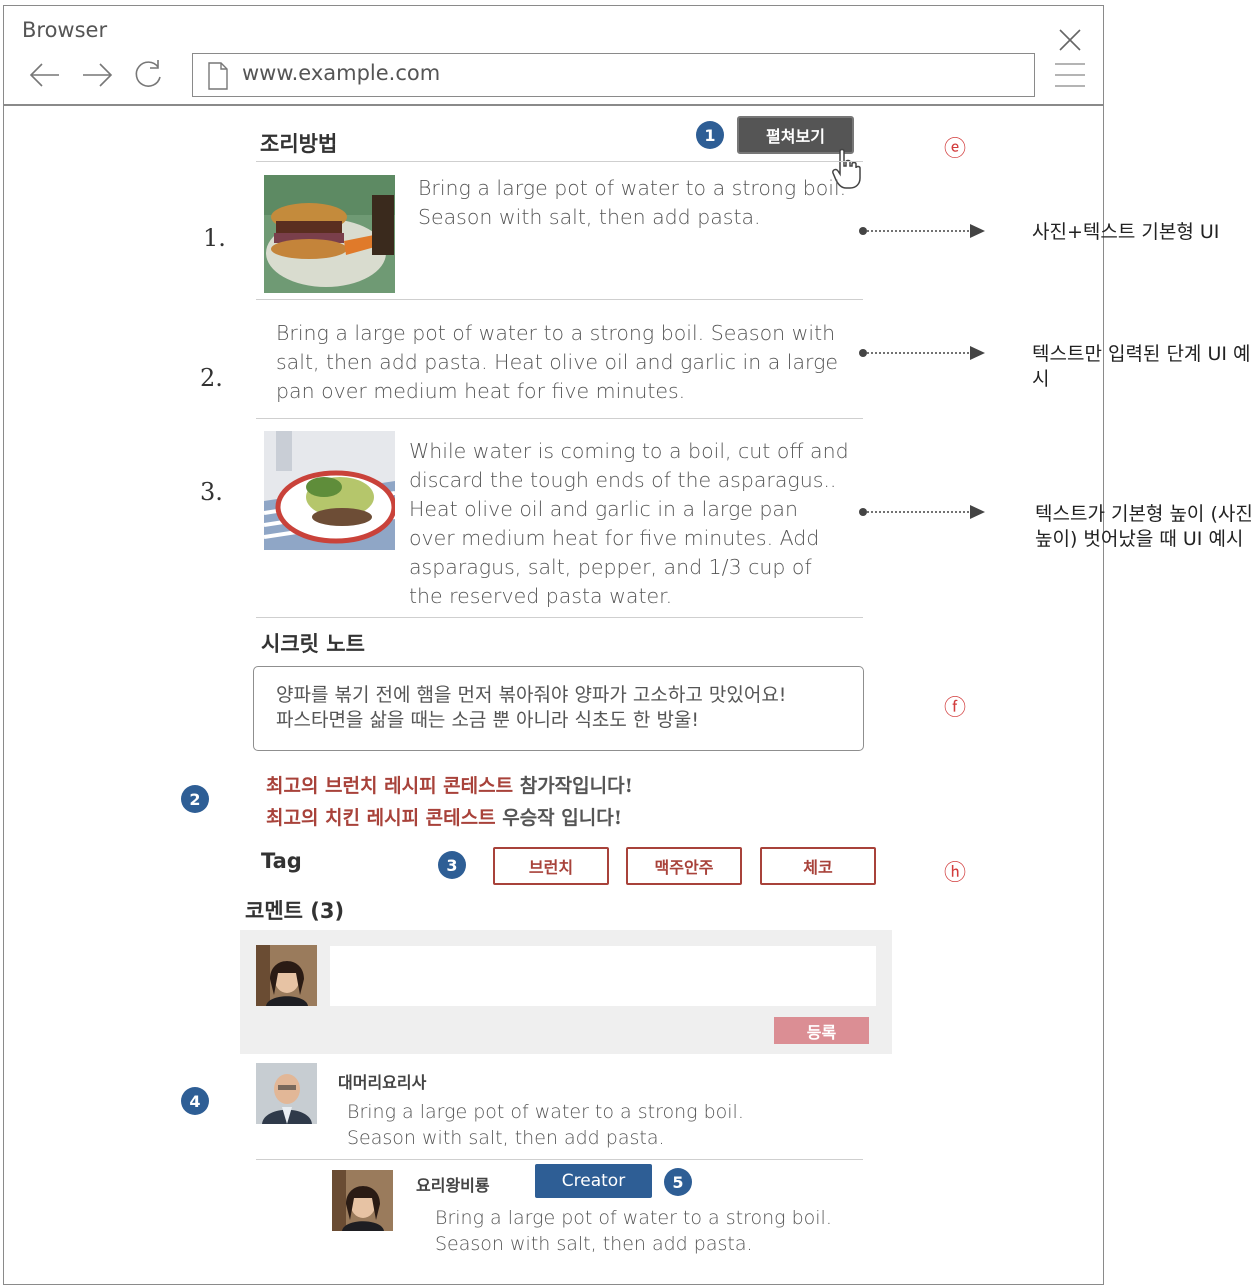 The width and height of the screenshot is (1259, 1285). What do you see at coordinates (531, 695) in the screenshot?
I see `secret-note-line-1: 양파를 볶기 전에 햄을 먼저 볶아줘야 양파가 고소하고 맛있어요!` at bounding box center [531, 695].